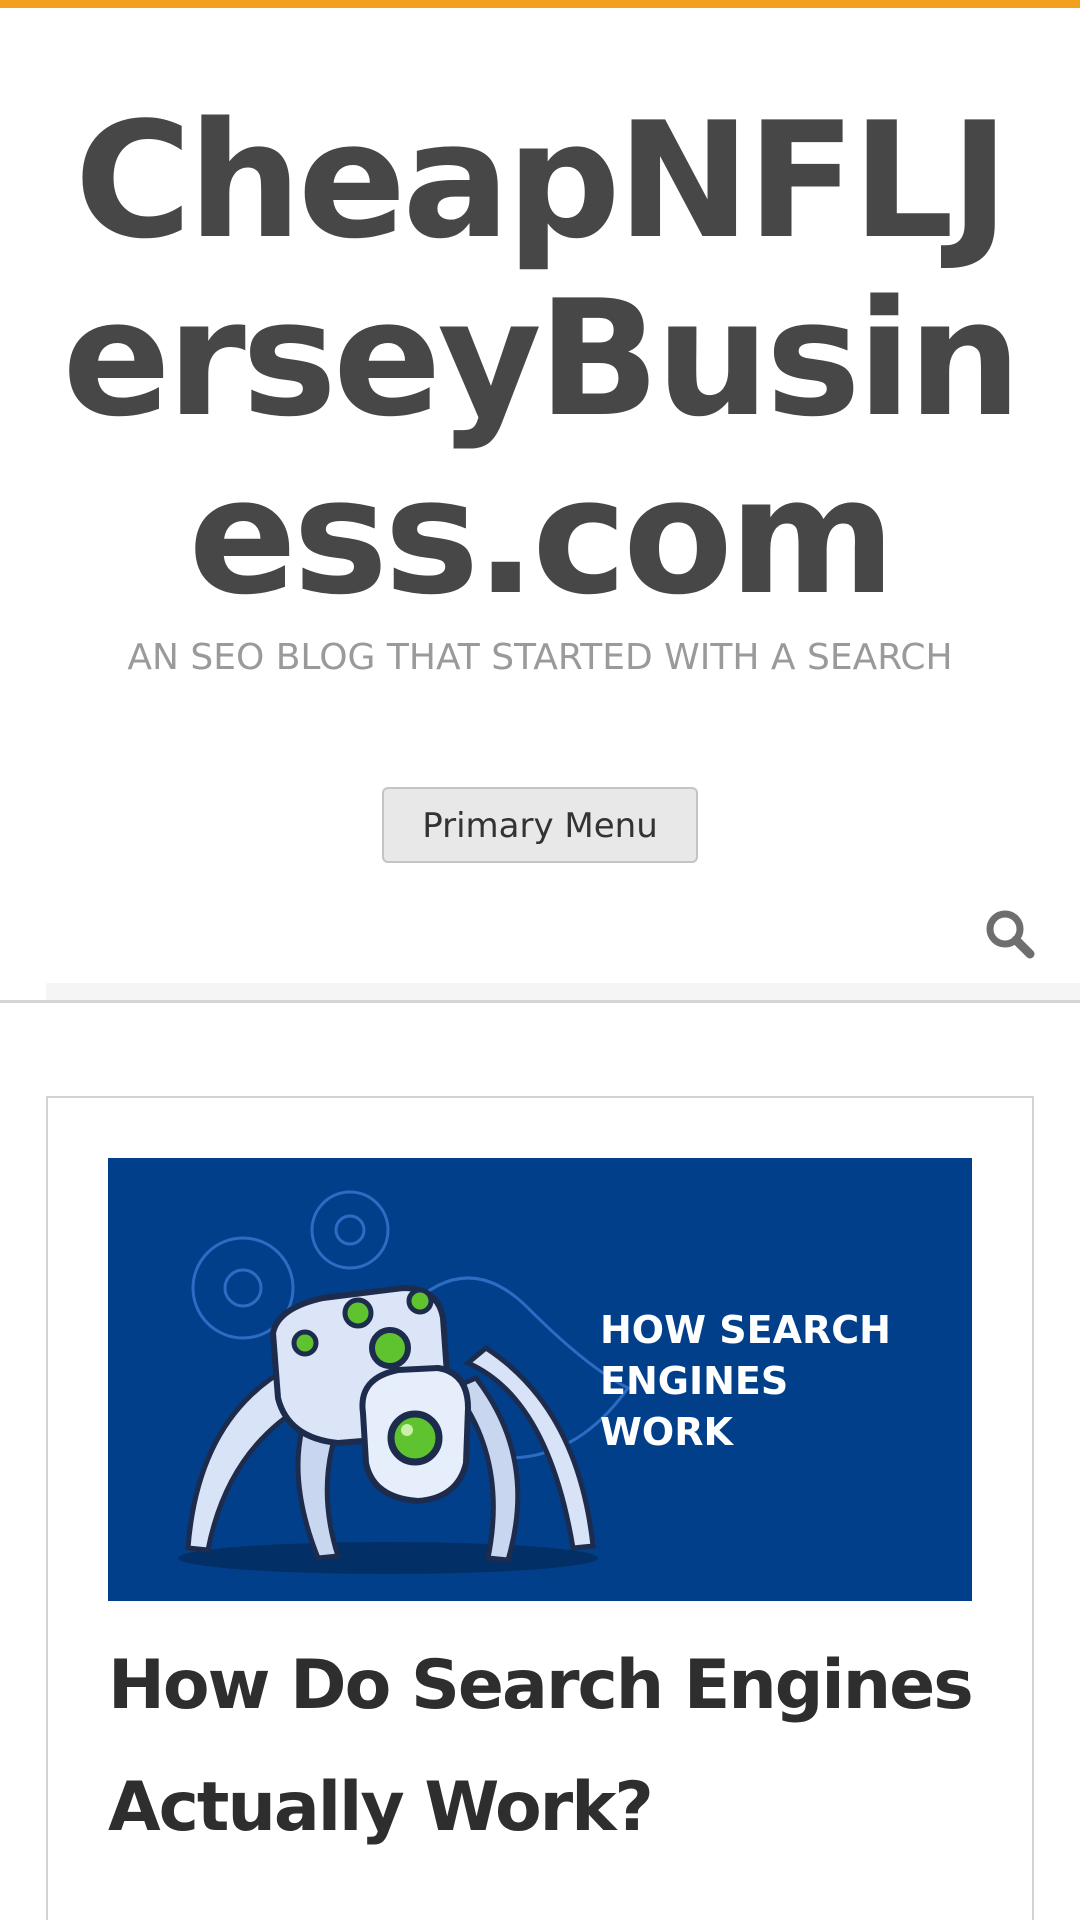 Image resolution: width=1080 pixels, height=1920 pixels. I want to click on featured-image-illustration: HOW SEARCH ENGINES WORK, so click(534, 1382).